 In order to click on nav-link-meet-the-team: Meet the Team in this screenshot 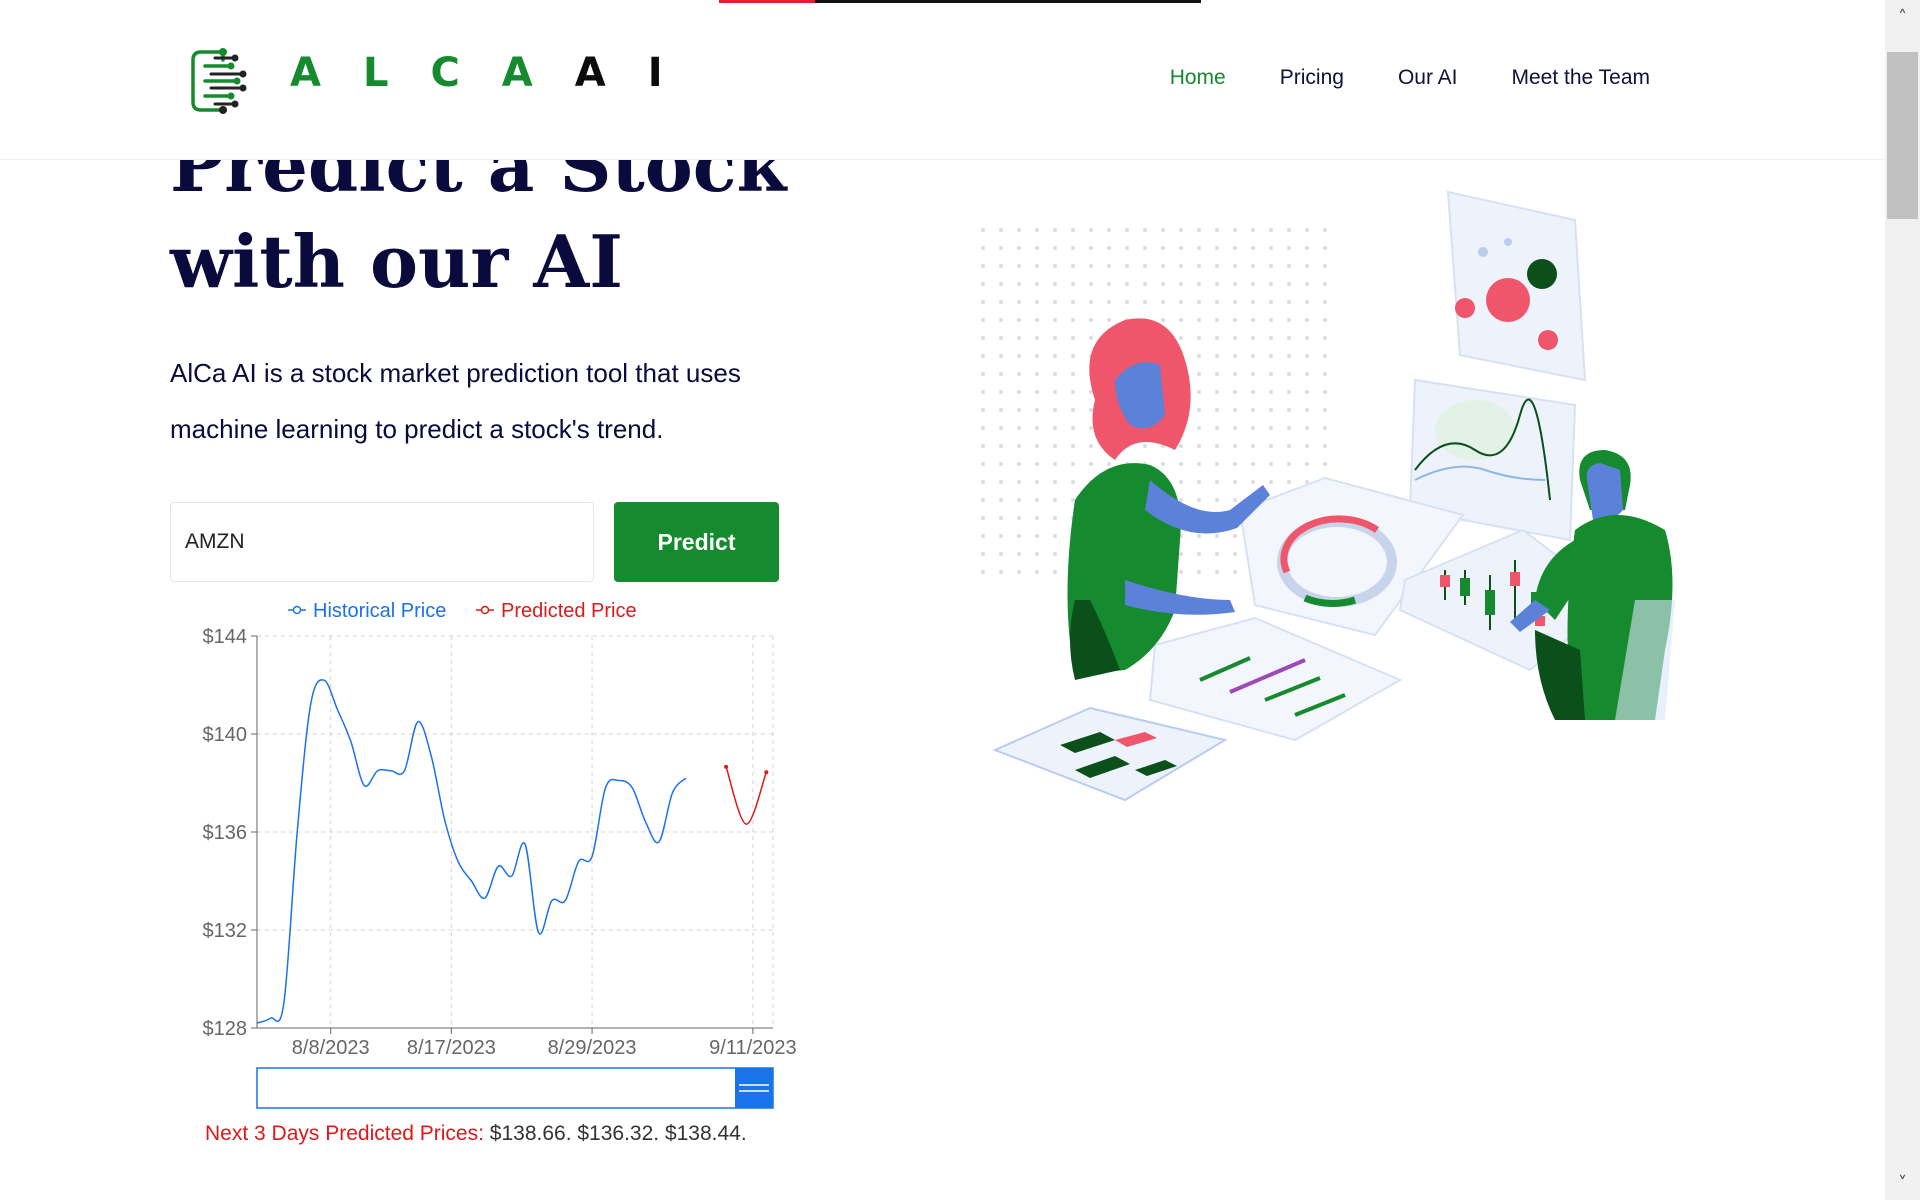, I will do `click(1580, 78)`.